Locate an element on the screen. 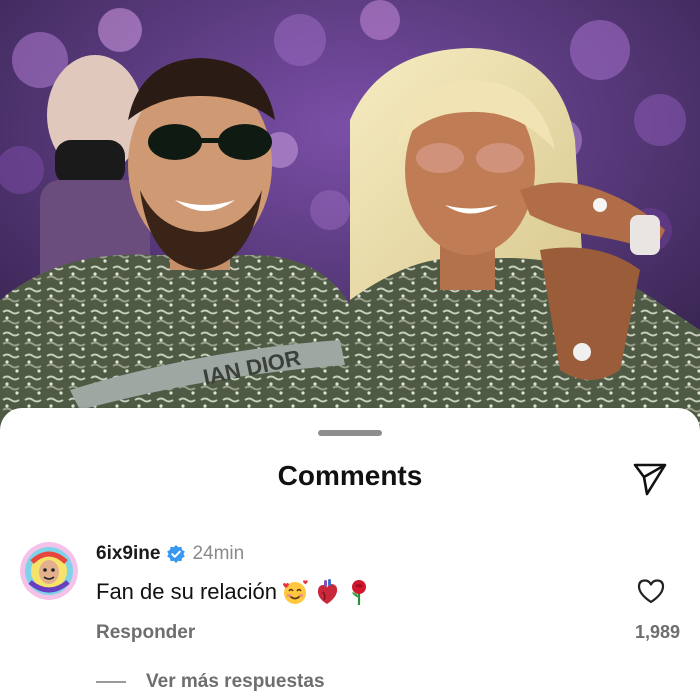 The image size is (700, 700). rose-emoji is located at coordinates (359, 592).